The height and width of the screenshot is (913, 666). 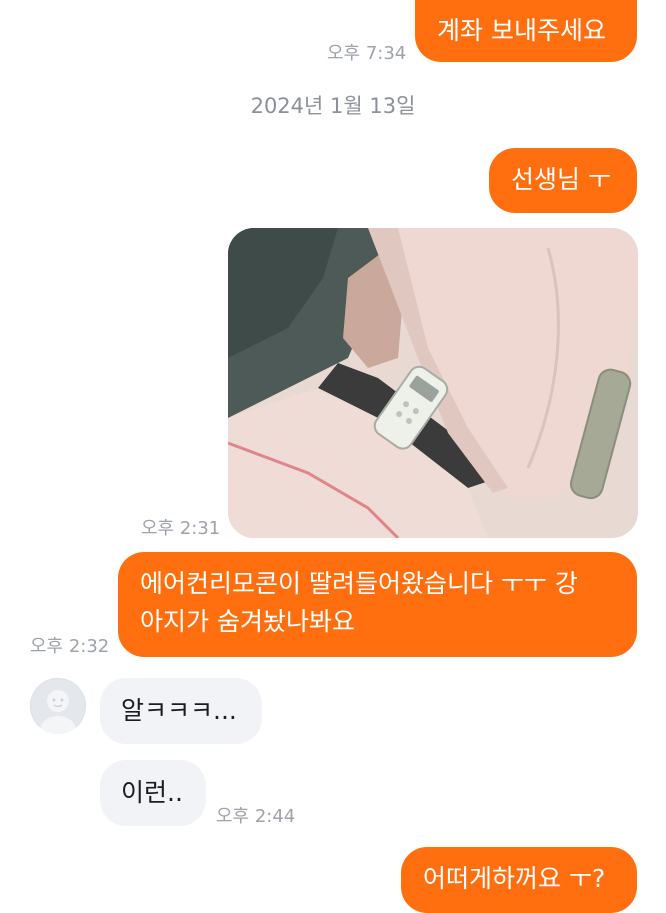 I want to click on message-time: 오후 2:44, so click(x=256, y=816).